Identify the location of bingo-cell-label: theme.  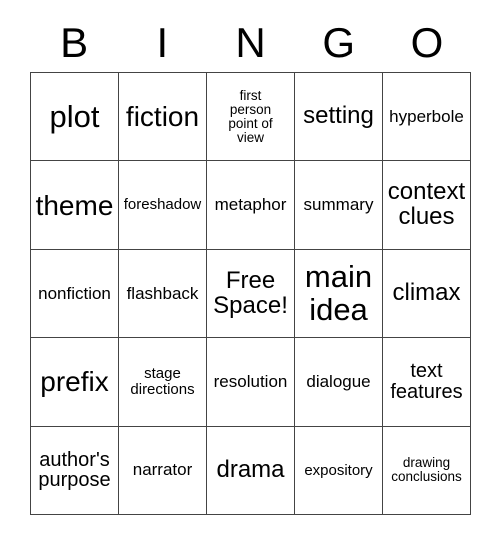
(74, 205).